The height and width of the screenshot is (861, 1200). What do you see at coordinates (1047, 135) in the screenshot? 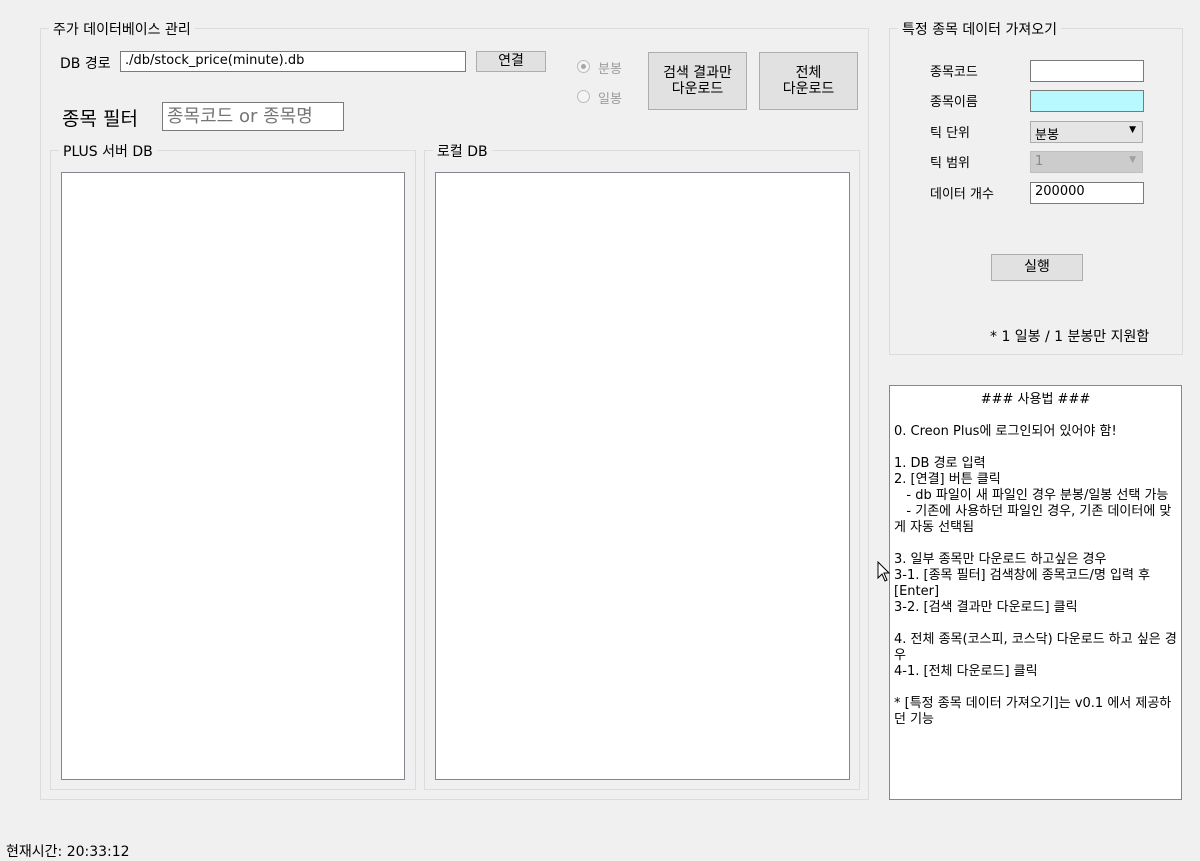
I see `tick-unit-value: 분봉` at bounding box center [1047, 135].